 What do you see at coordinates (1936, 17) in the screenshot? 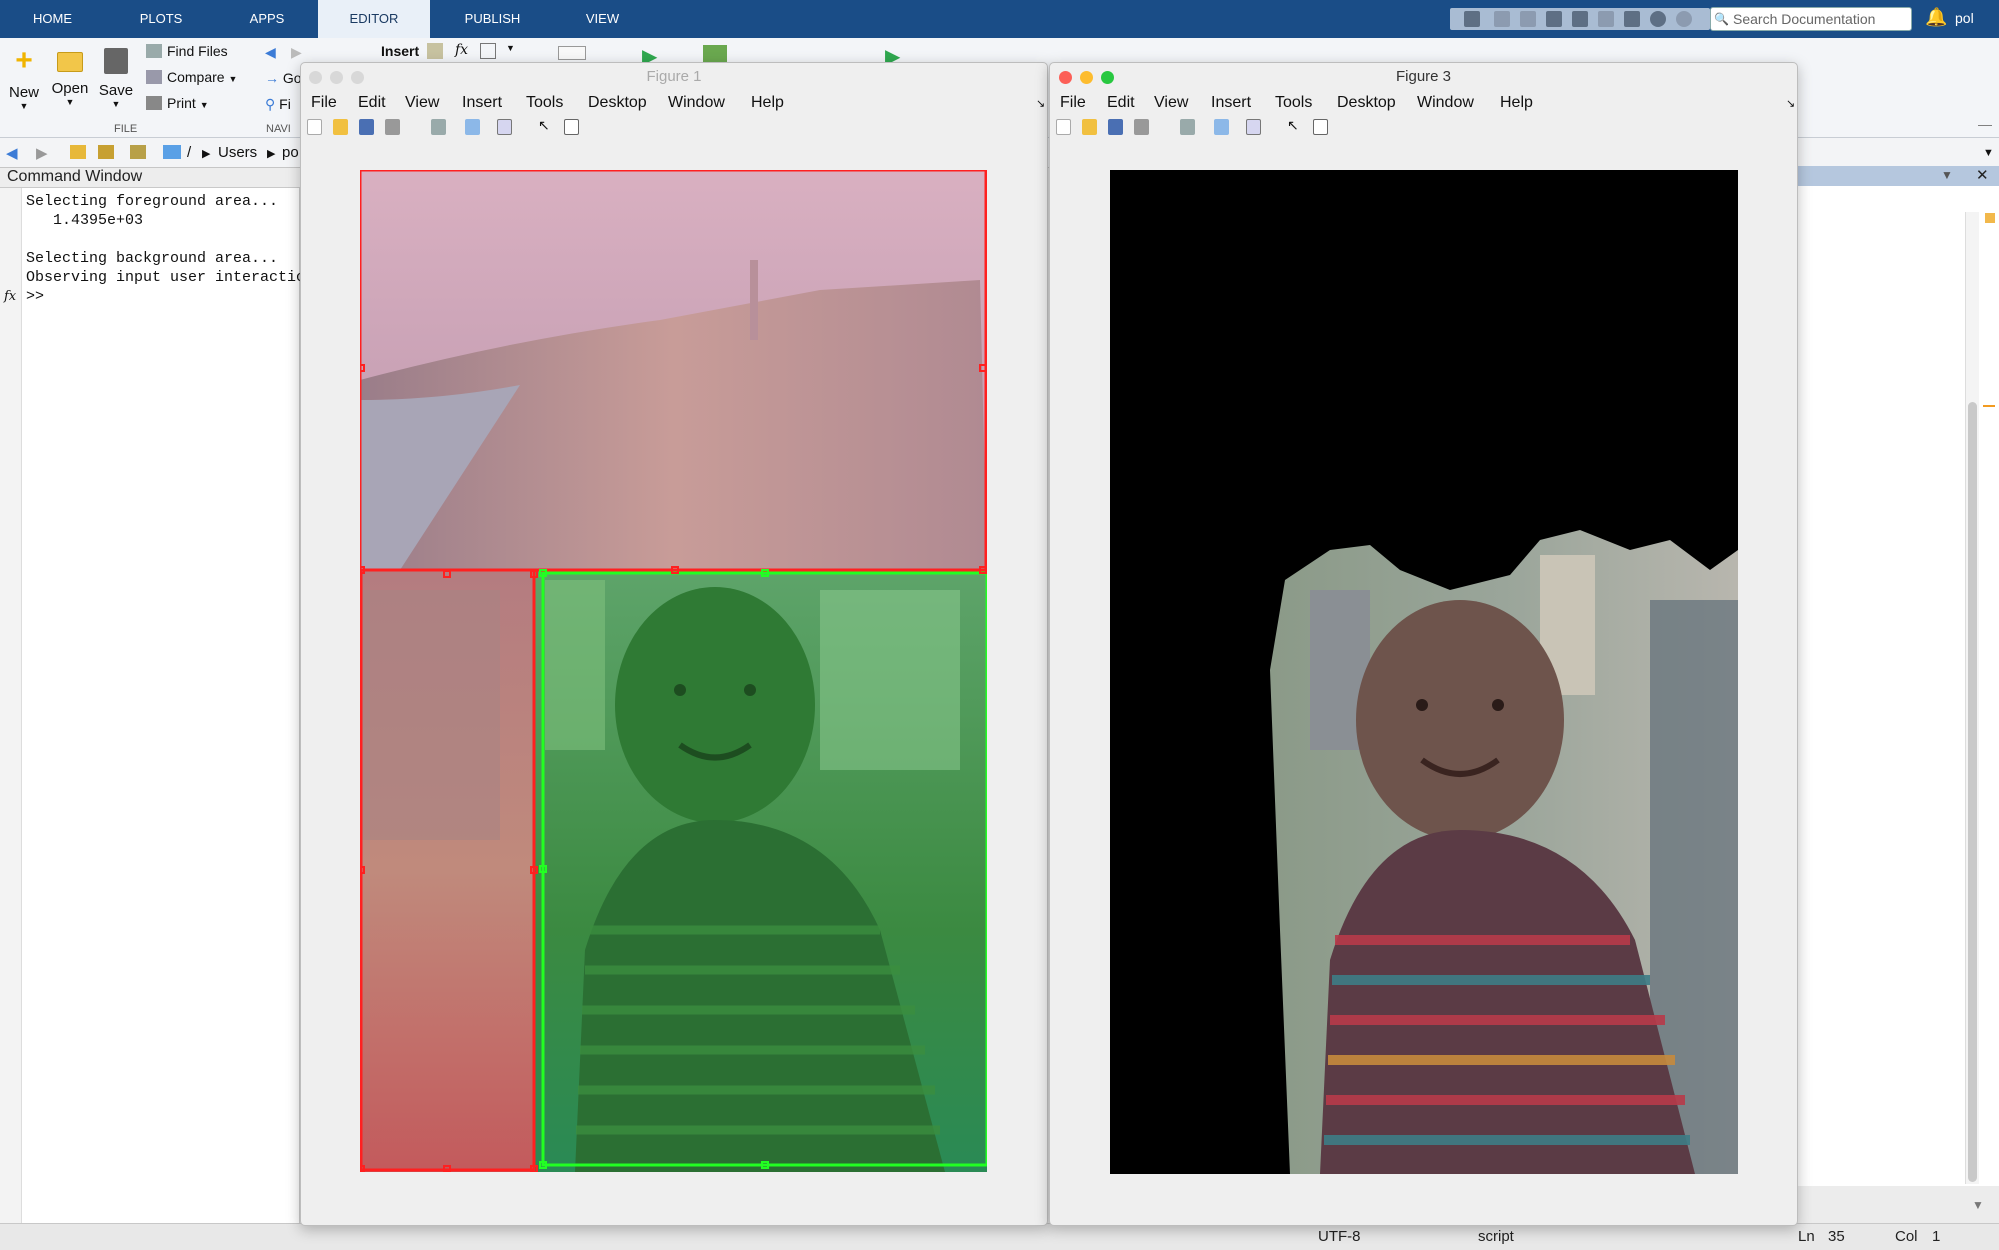
I see `notification-bell-icon: 🔔` at bounding box center [1936, 17].